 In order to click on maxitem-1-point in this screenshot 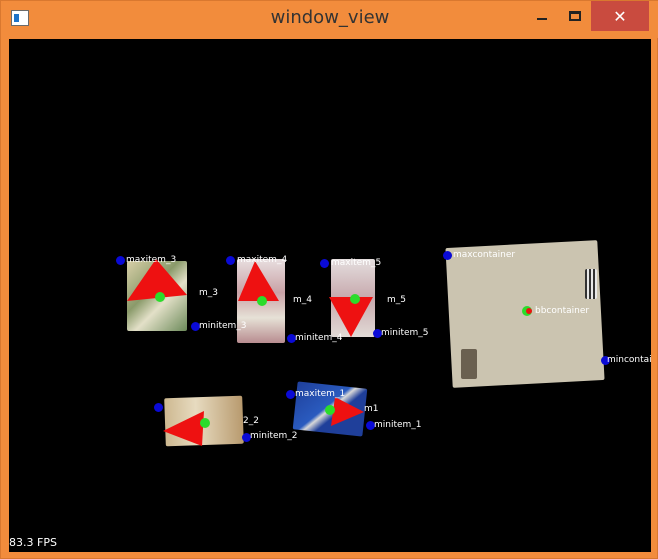, I will do `click(290, 394)`.